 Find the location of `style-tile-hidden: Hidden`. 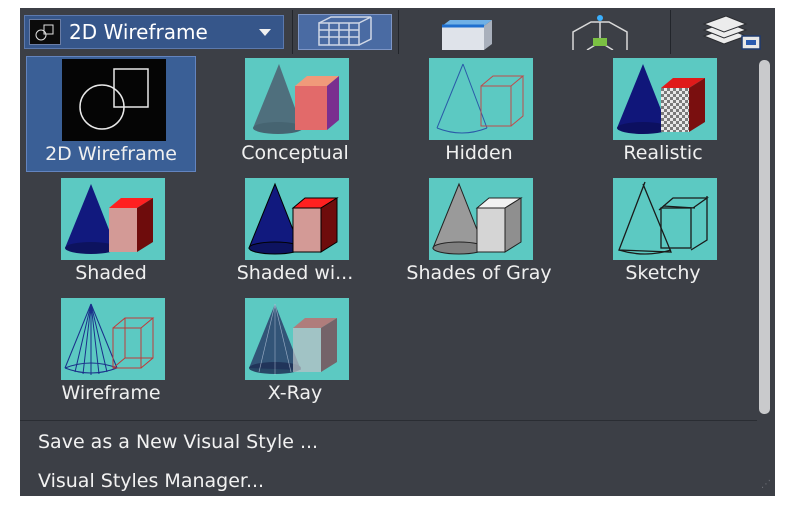

style-tile-hidden: Hidden is located at coordinates (479, 114).